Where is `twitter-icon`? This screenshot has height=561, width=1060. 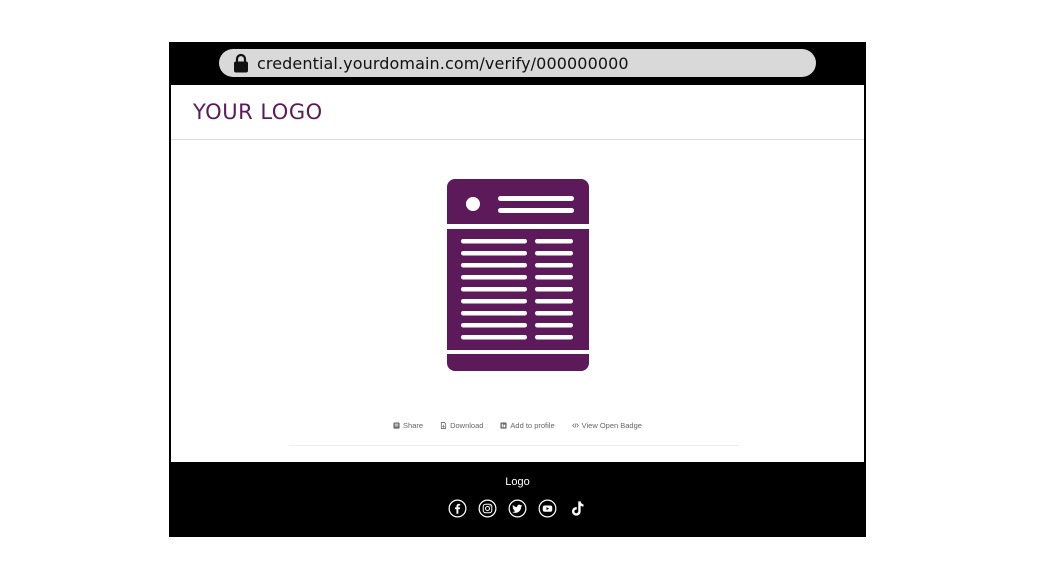 twitter-icon is located at coordinates (517, 508).